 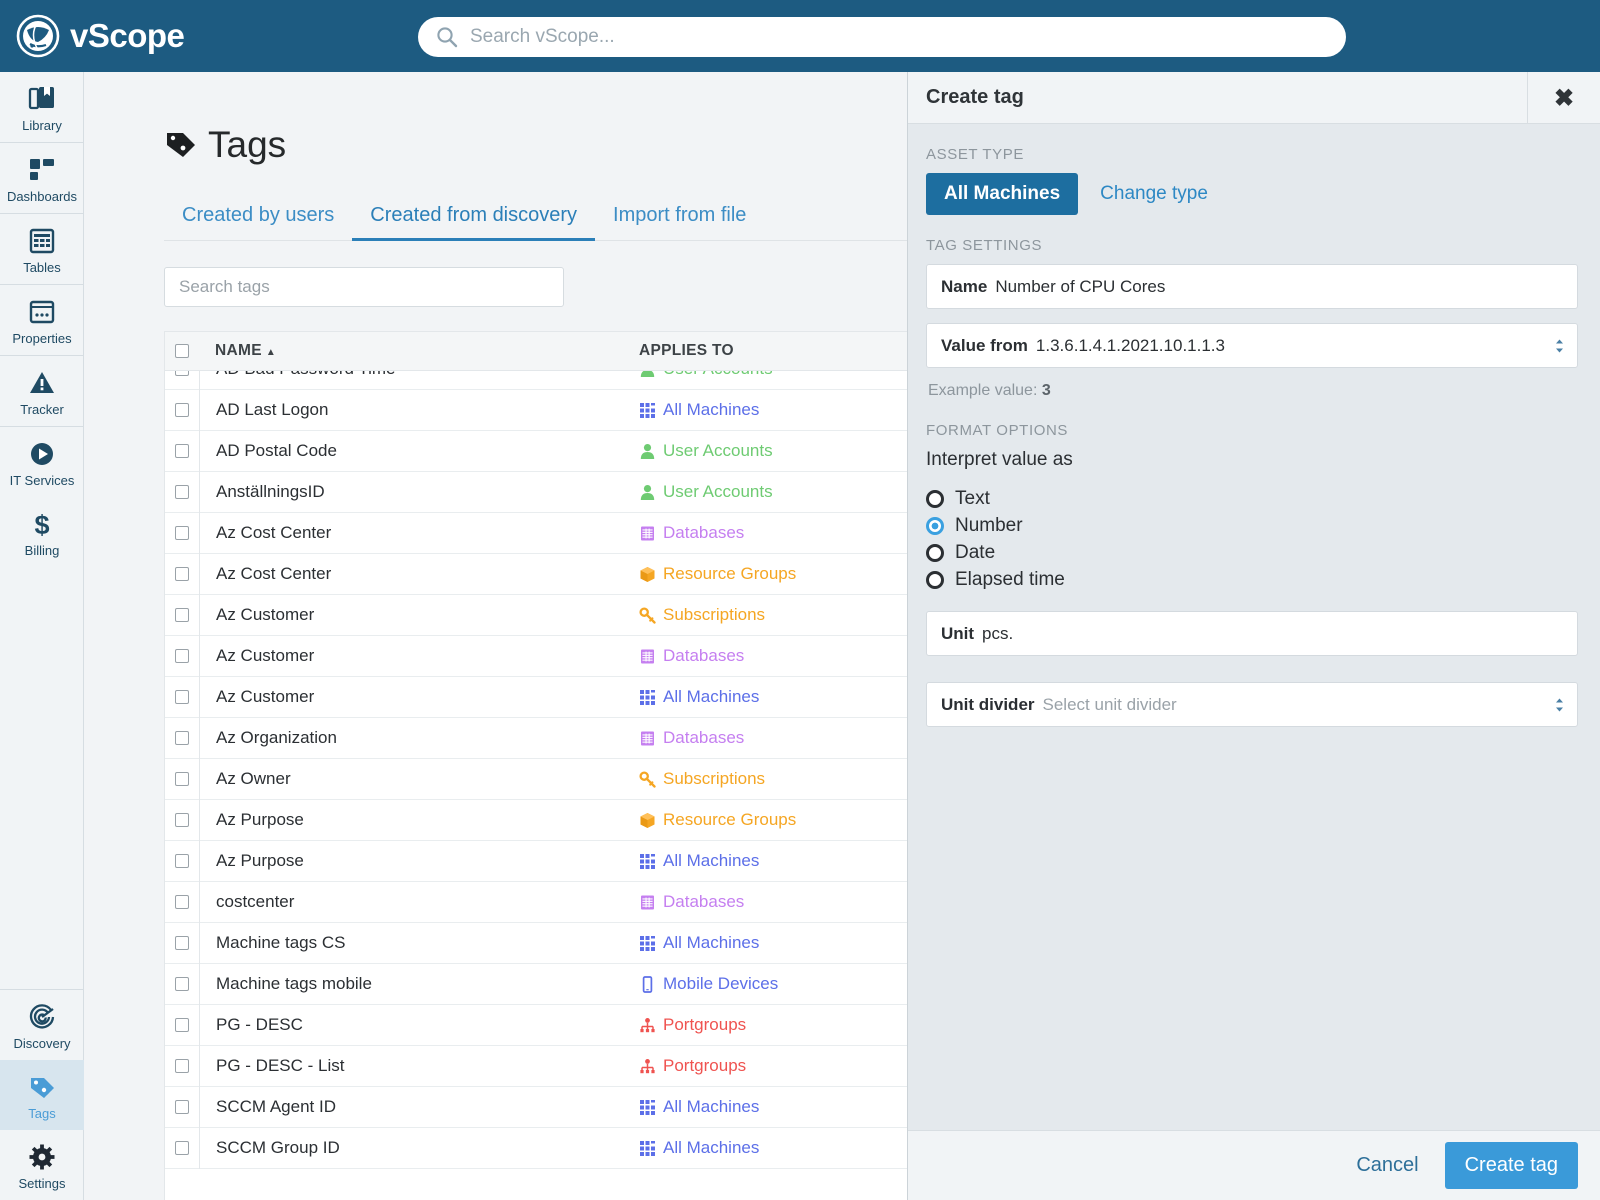 I want to click on radio-option-text: Text, so click(x=1252, y=498).